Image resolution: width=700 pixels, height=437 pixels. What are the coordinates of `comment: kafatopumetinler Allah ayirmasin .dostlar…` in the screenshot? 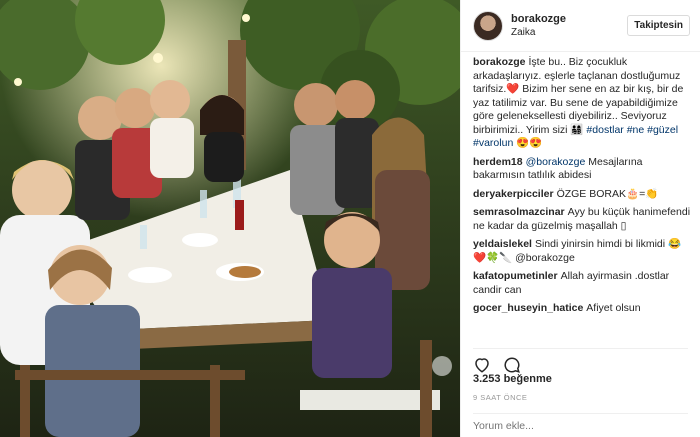 It's located at (582, 283).